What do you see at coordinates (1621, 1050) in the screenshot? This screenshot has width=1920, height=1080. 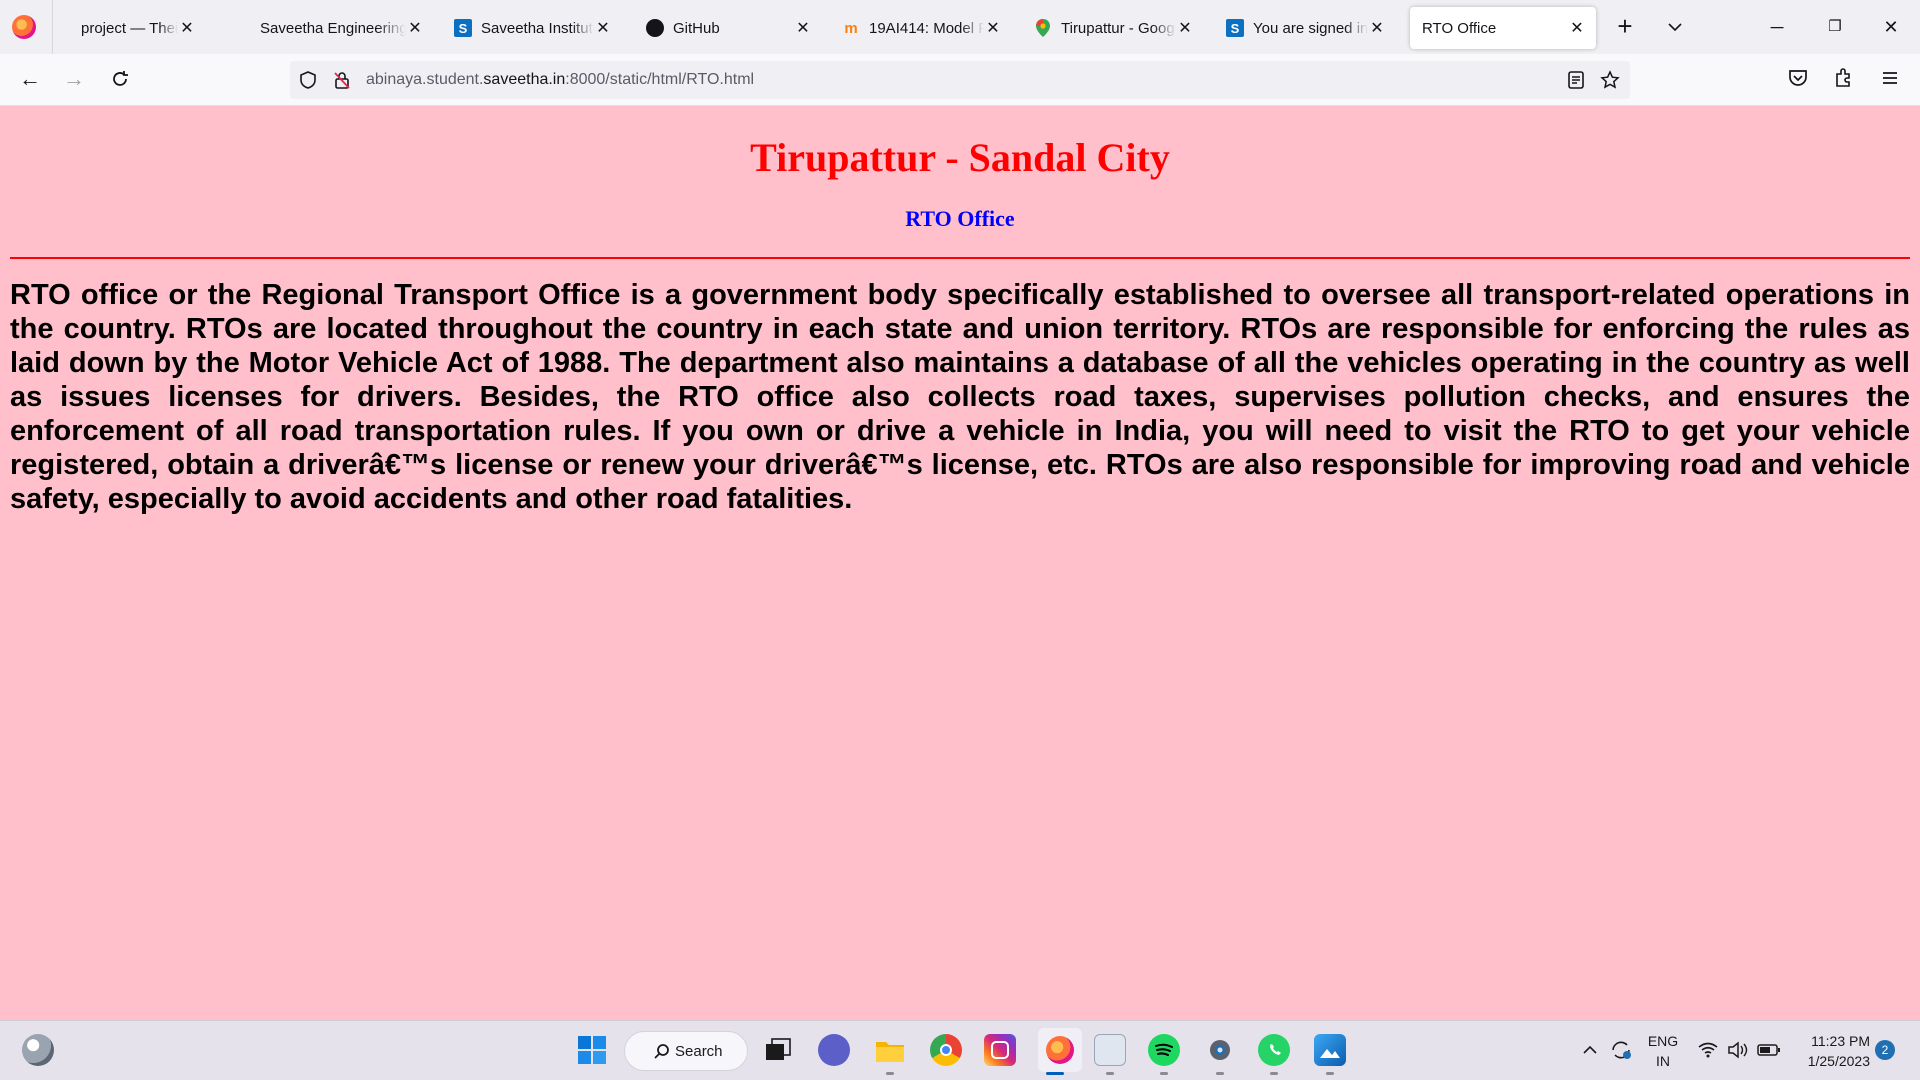 I see `sync-icon` at bounding box center [1621, 1050].